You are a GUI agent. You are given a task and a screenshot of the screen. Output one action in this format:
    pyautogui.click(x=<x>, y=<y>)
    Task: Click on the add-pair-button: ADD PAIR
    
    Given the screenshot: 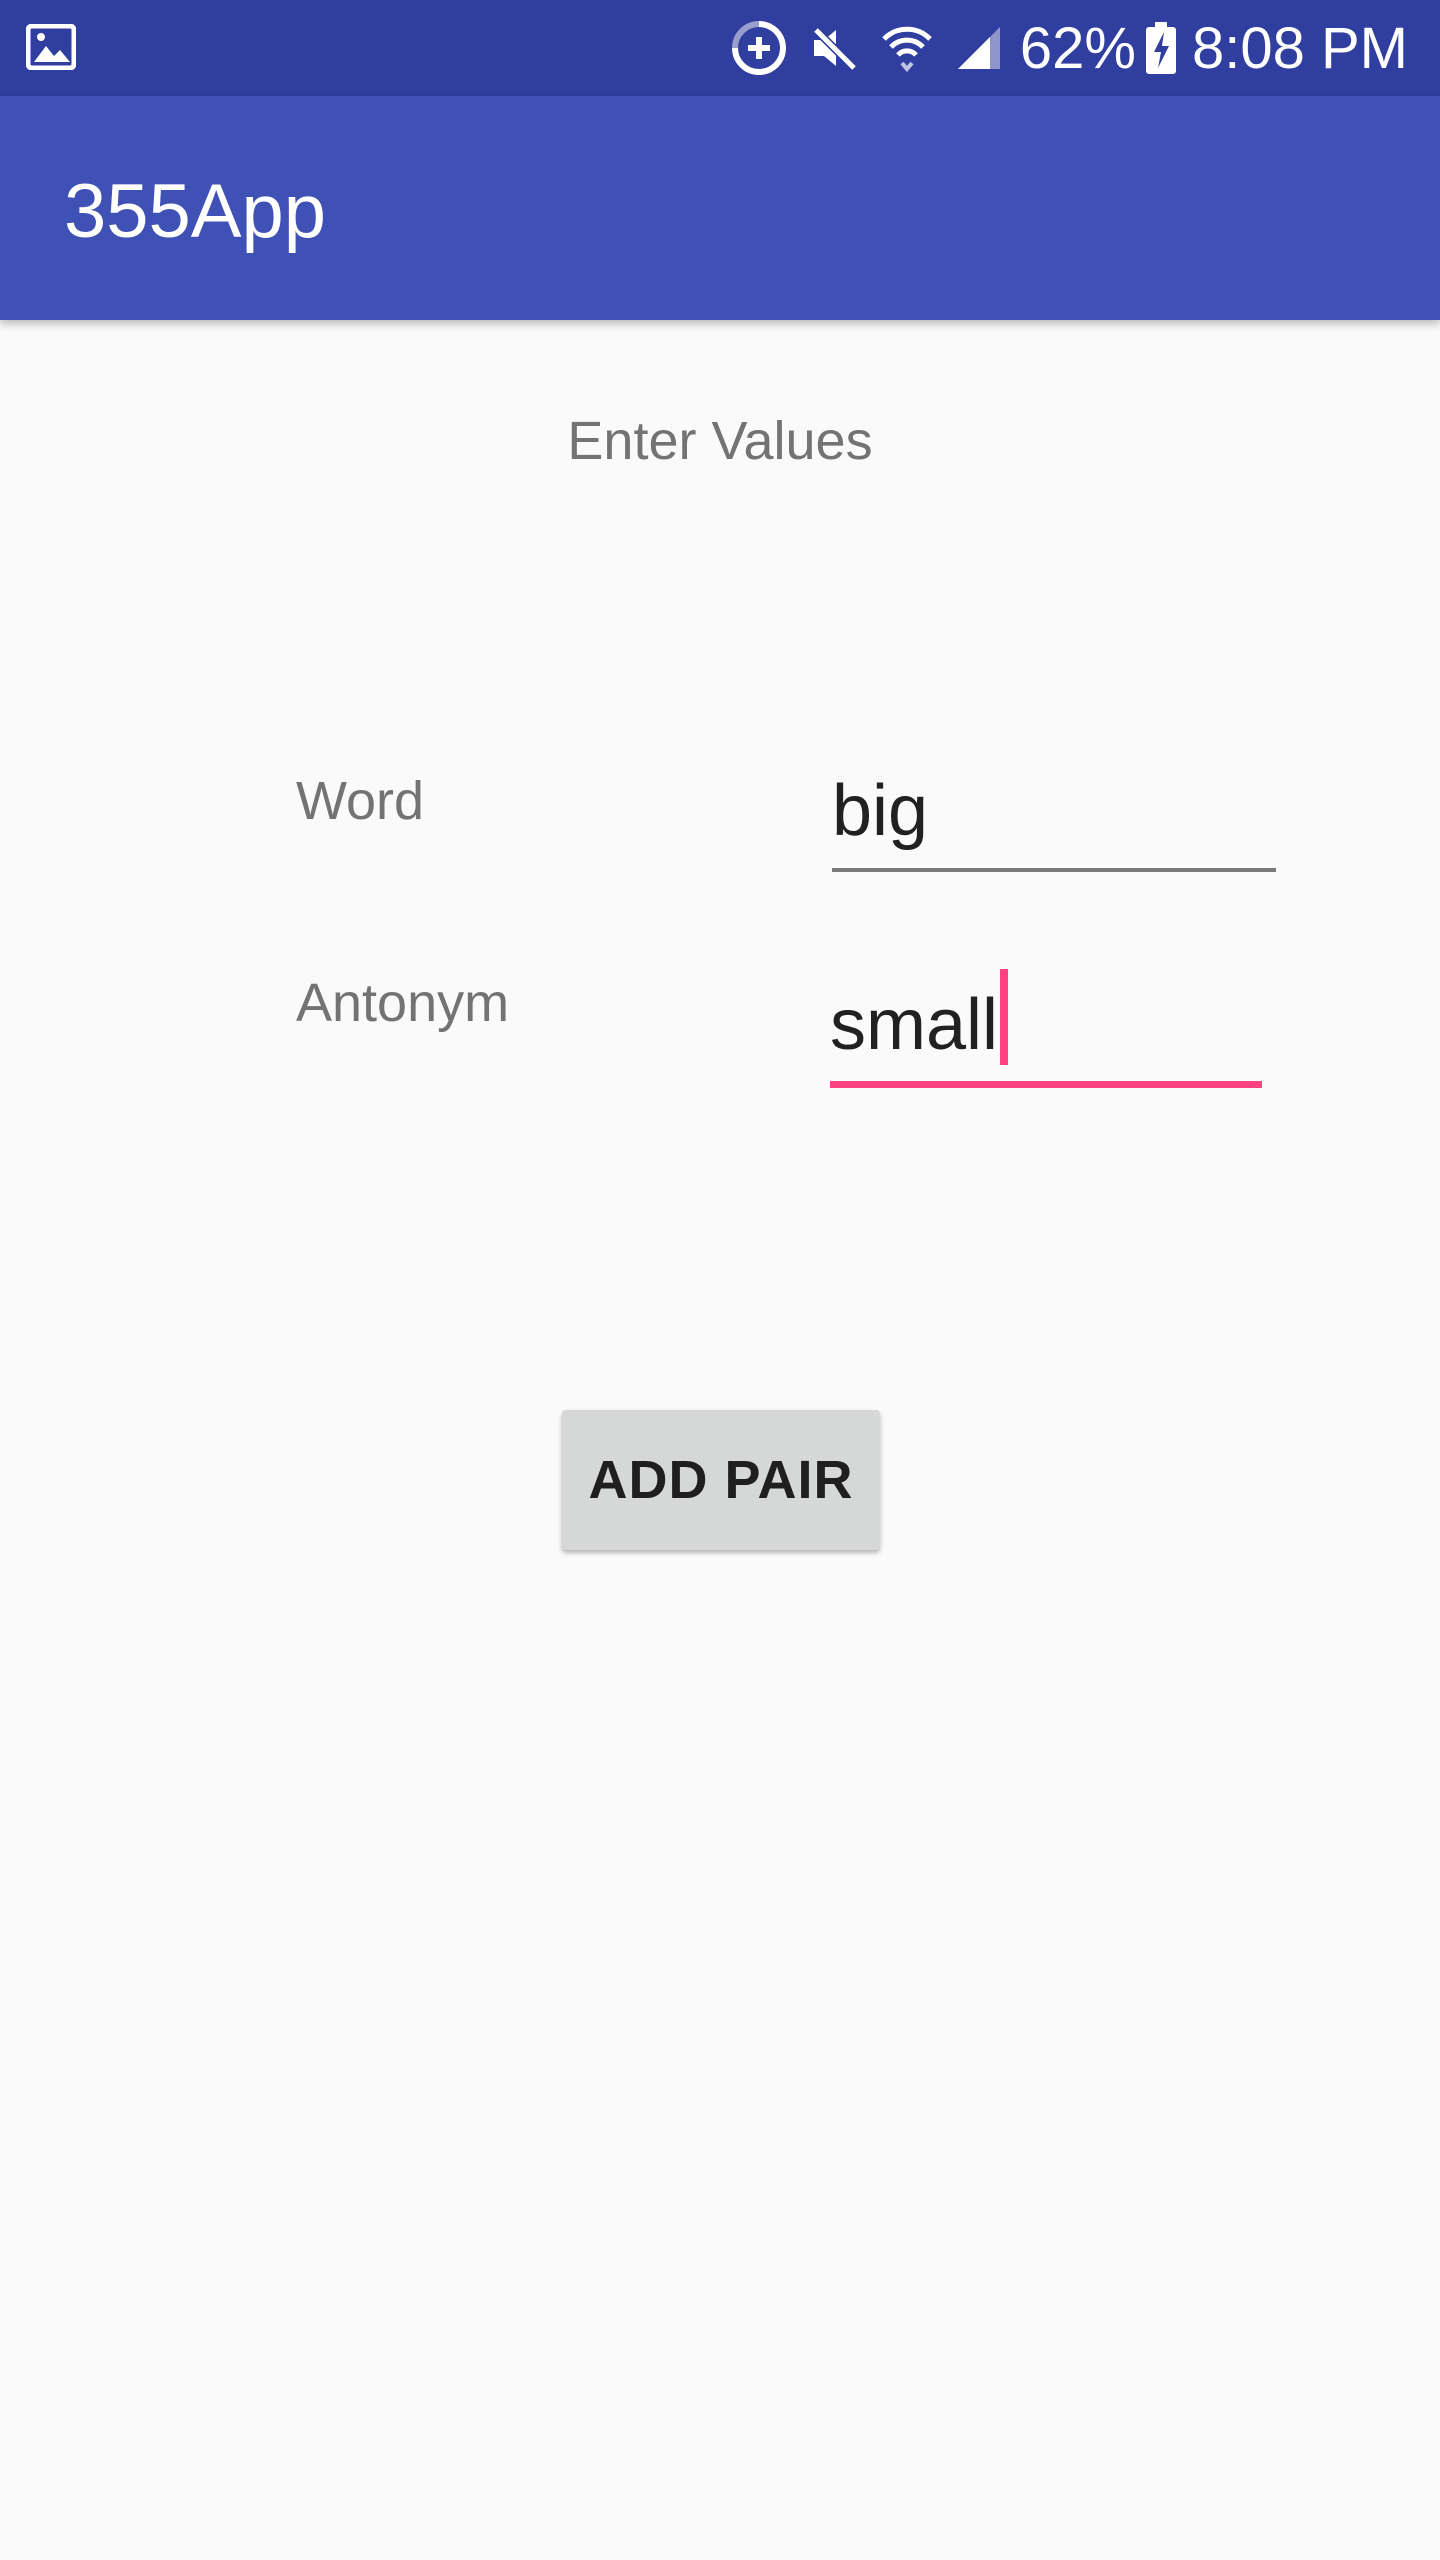 What is the action you would take?
    pyautogui.click(x=721, y=1480)
    